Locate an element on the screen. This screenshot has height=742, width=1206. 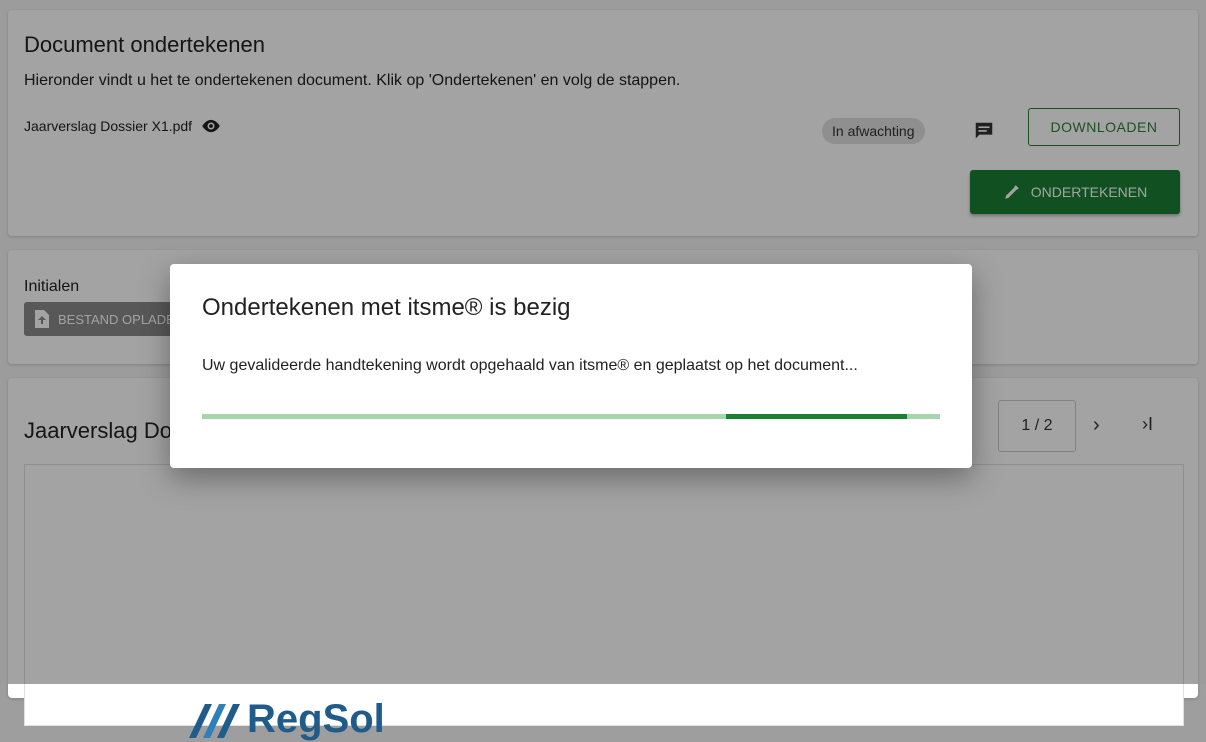
regsol-logo-icon is located at coordinates (214, 720).